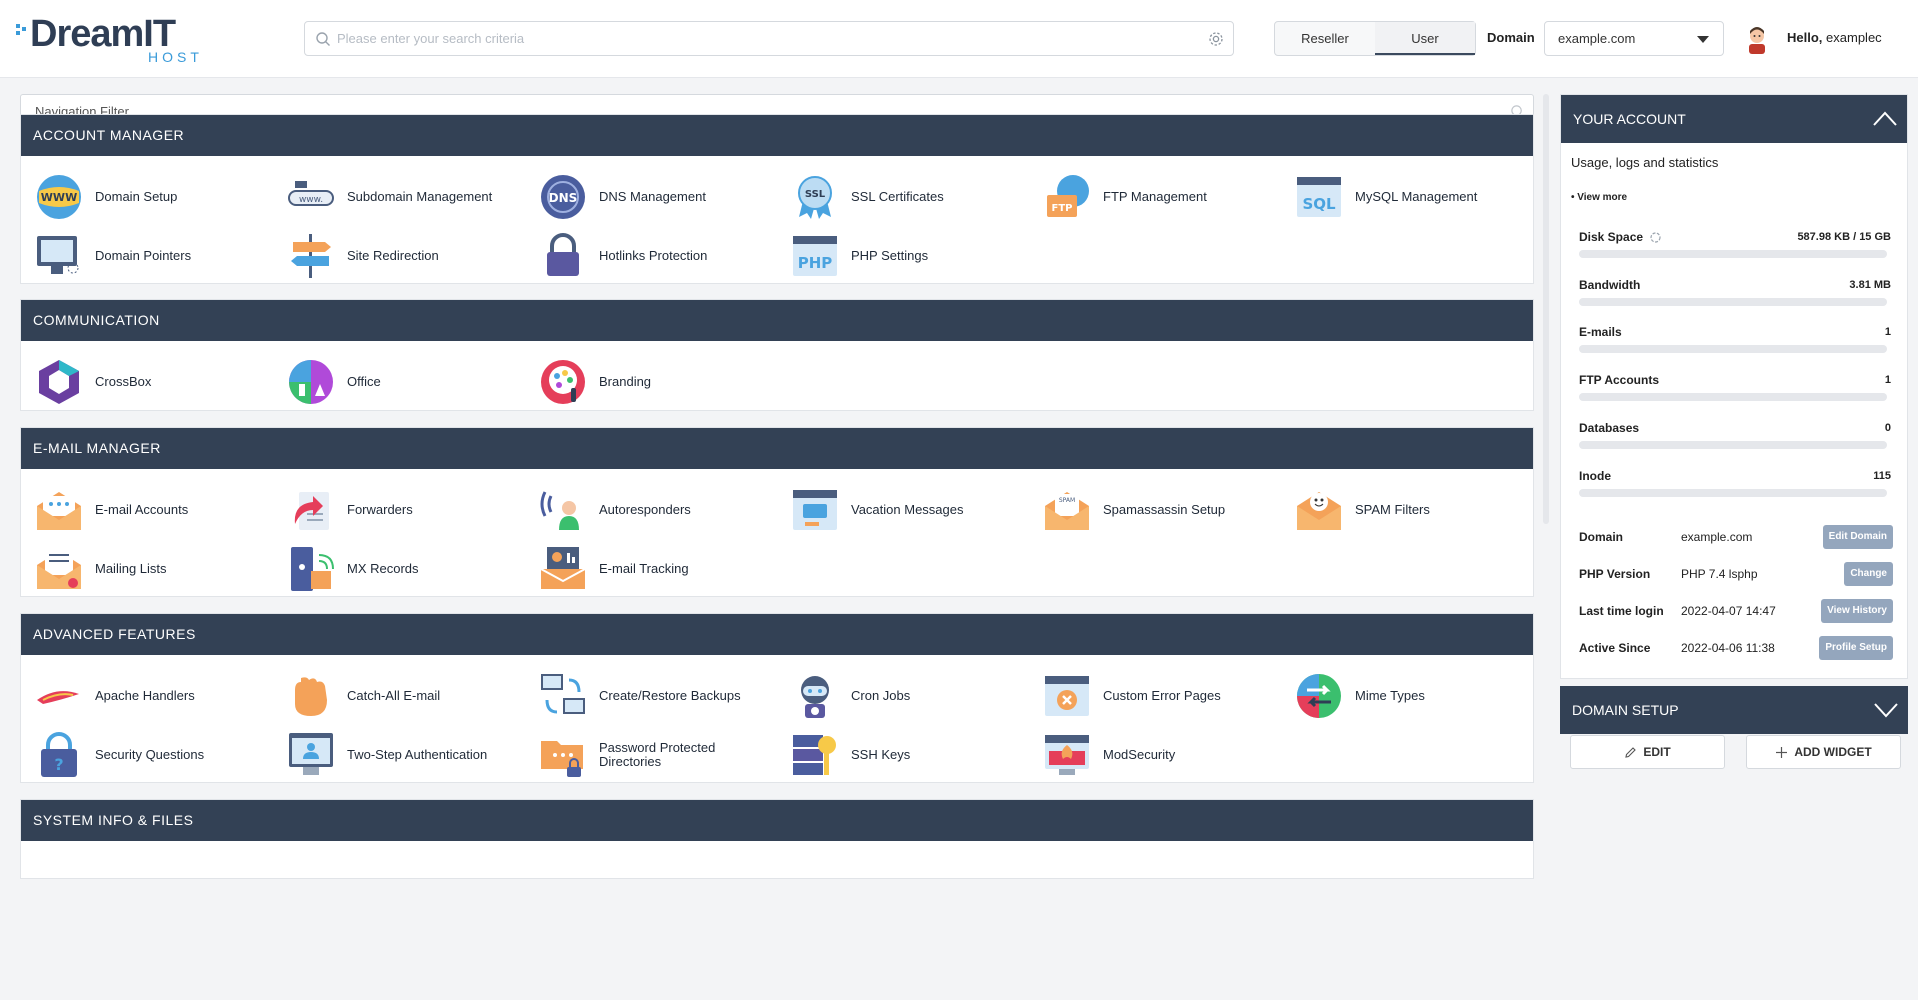 This screenshot has height=1000, width=1918. I want to click on nav-item-ssh-keys: SSH Keys, so click(913, 755).